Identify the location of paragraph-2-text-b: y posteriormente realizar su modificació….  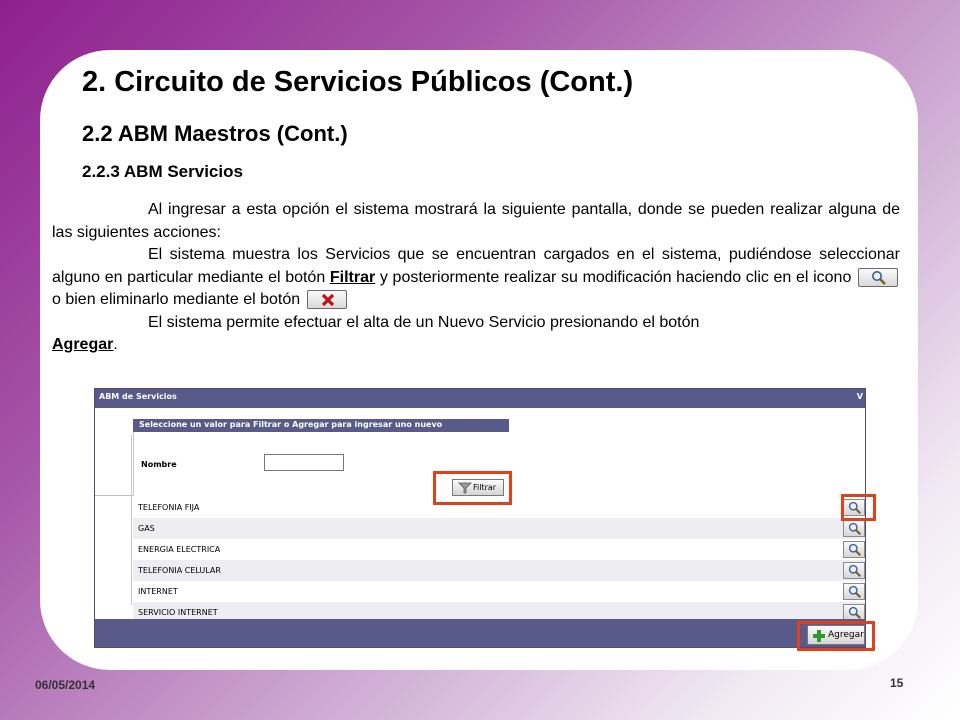
(615, 277).